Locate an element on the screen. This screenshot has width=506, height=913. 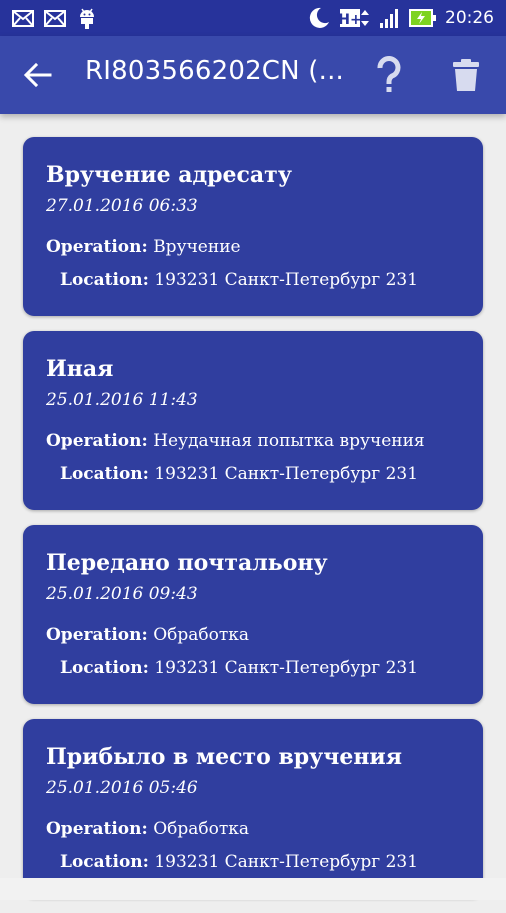
event-date: 25.01.2016 05:46 is located at coordinates (122, 788).